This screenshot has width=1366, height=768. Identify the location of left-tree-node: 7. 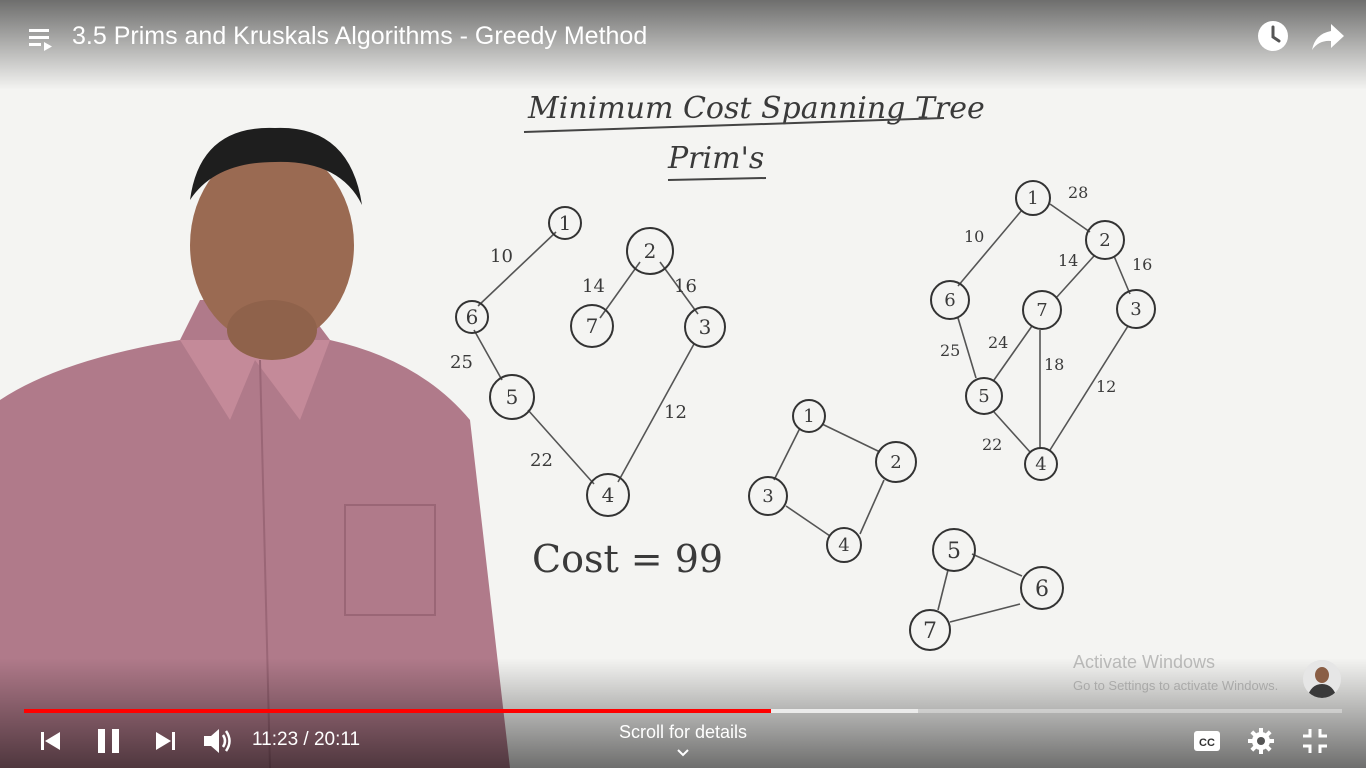
(592, 326).